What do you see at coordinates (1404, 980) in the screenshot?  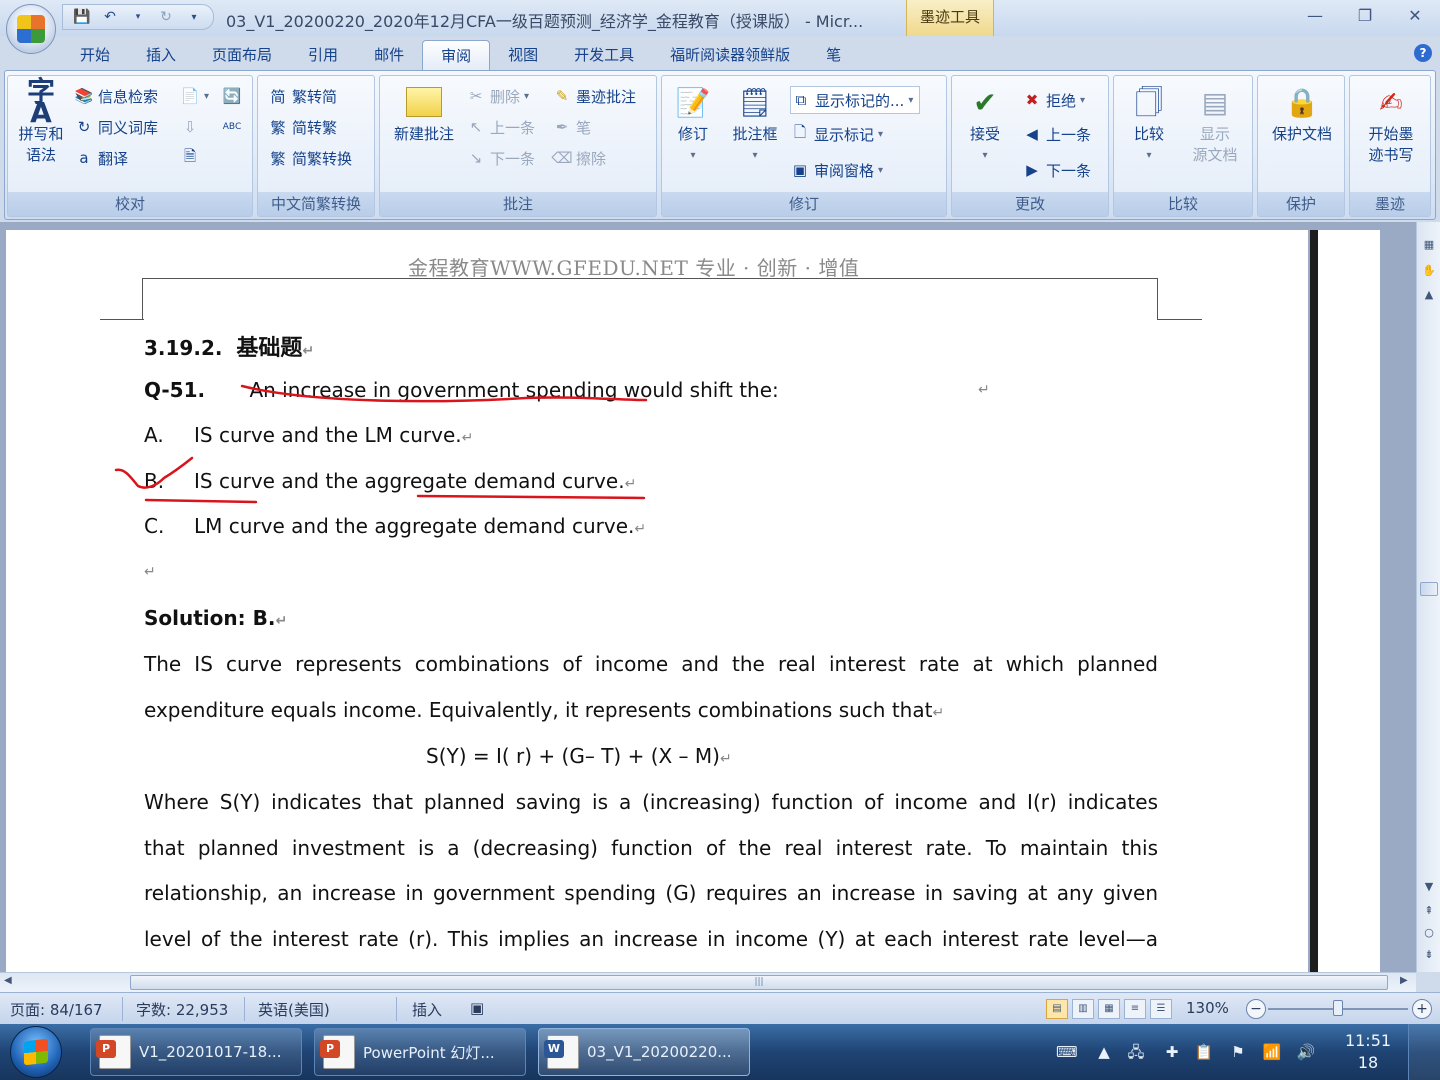 I see `scroll-right-icon: ▶` at bounding box center [1404, 980].